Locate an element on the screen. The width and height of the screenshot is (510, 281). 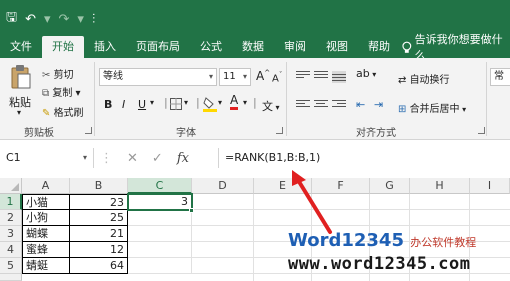
watermark-url: www.word12345.com is located at coordinates (379, 264).